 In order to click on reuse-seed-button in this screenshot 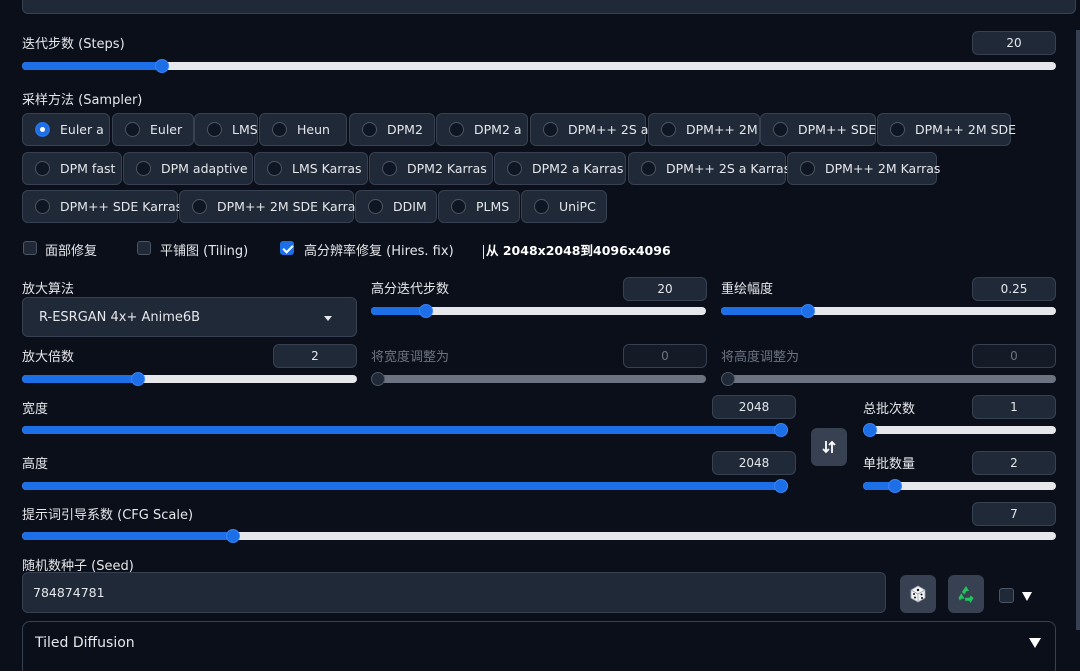, I will do `click(966, 594)`.